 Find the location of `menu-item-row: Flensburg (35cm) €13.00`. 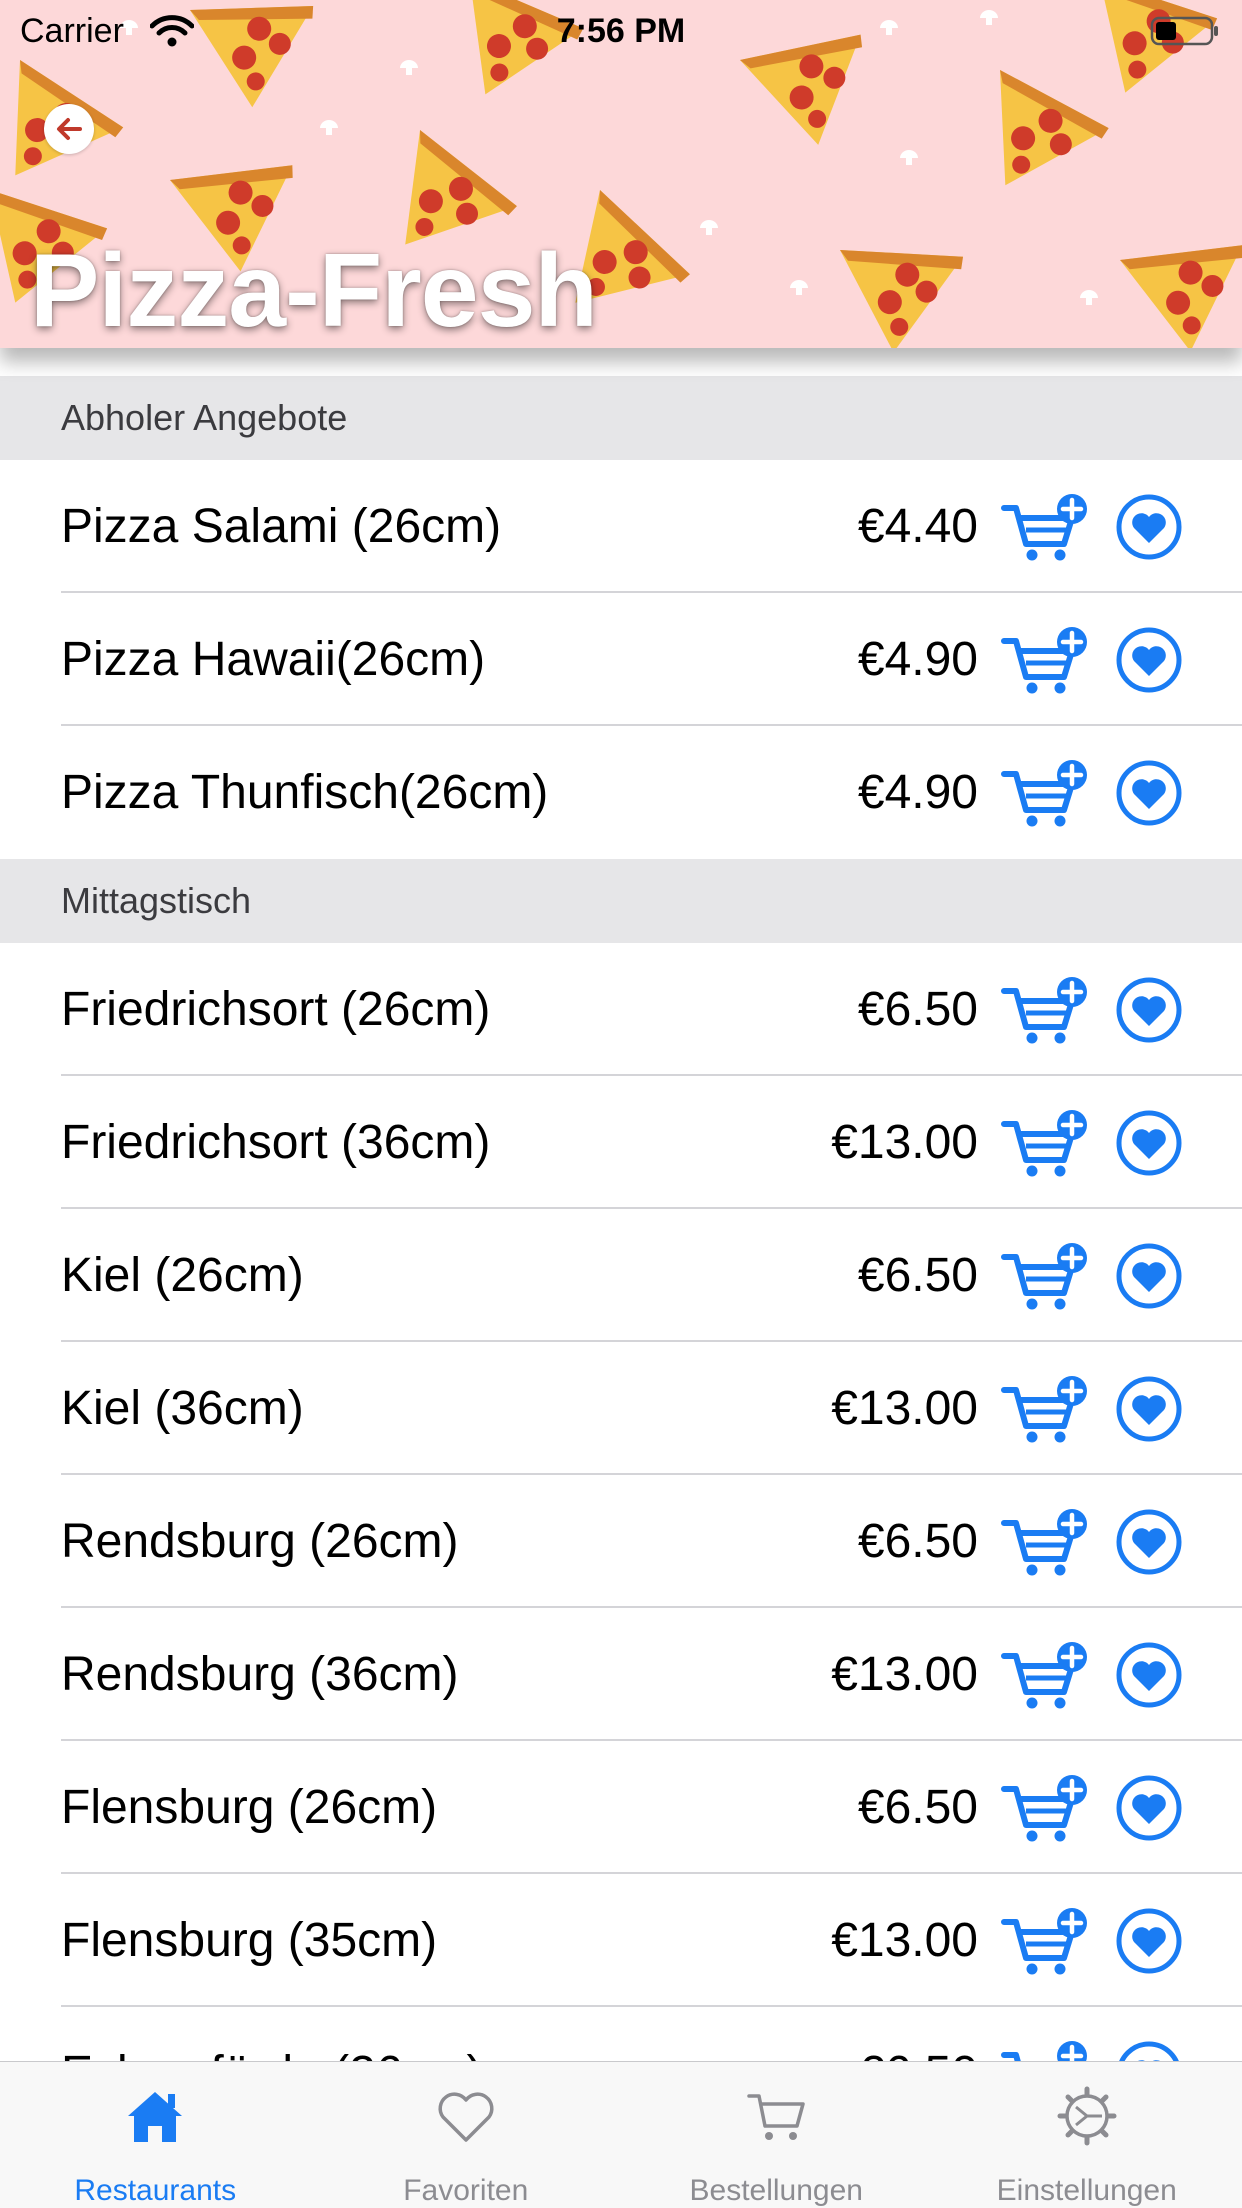

menu-item-row: Flensburg (35cm) €13.00 is located at coordinates (621, 1940).